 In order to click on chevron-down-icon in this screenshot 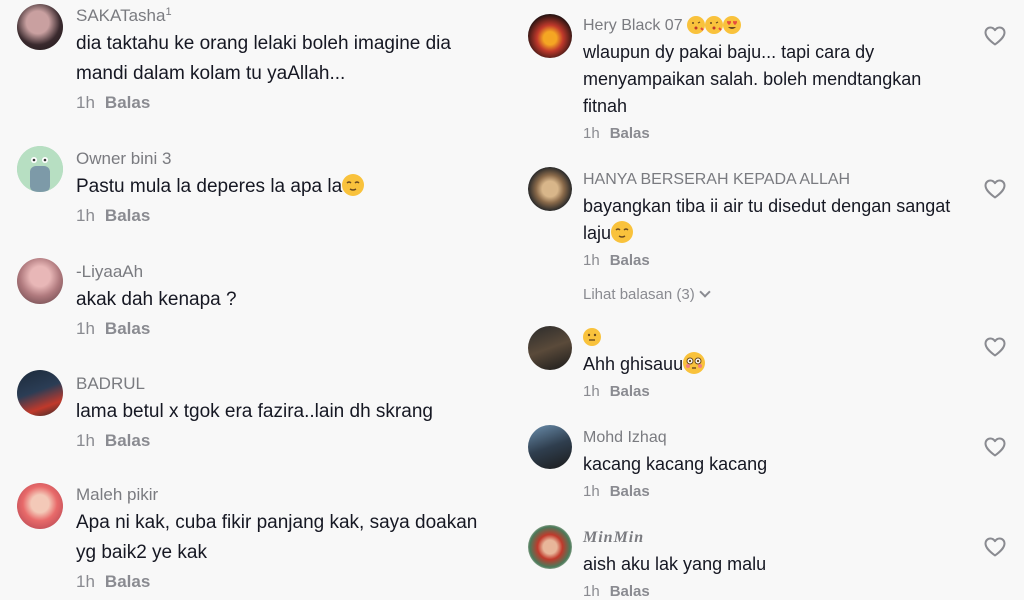, I will do `click(705, 292)`.